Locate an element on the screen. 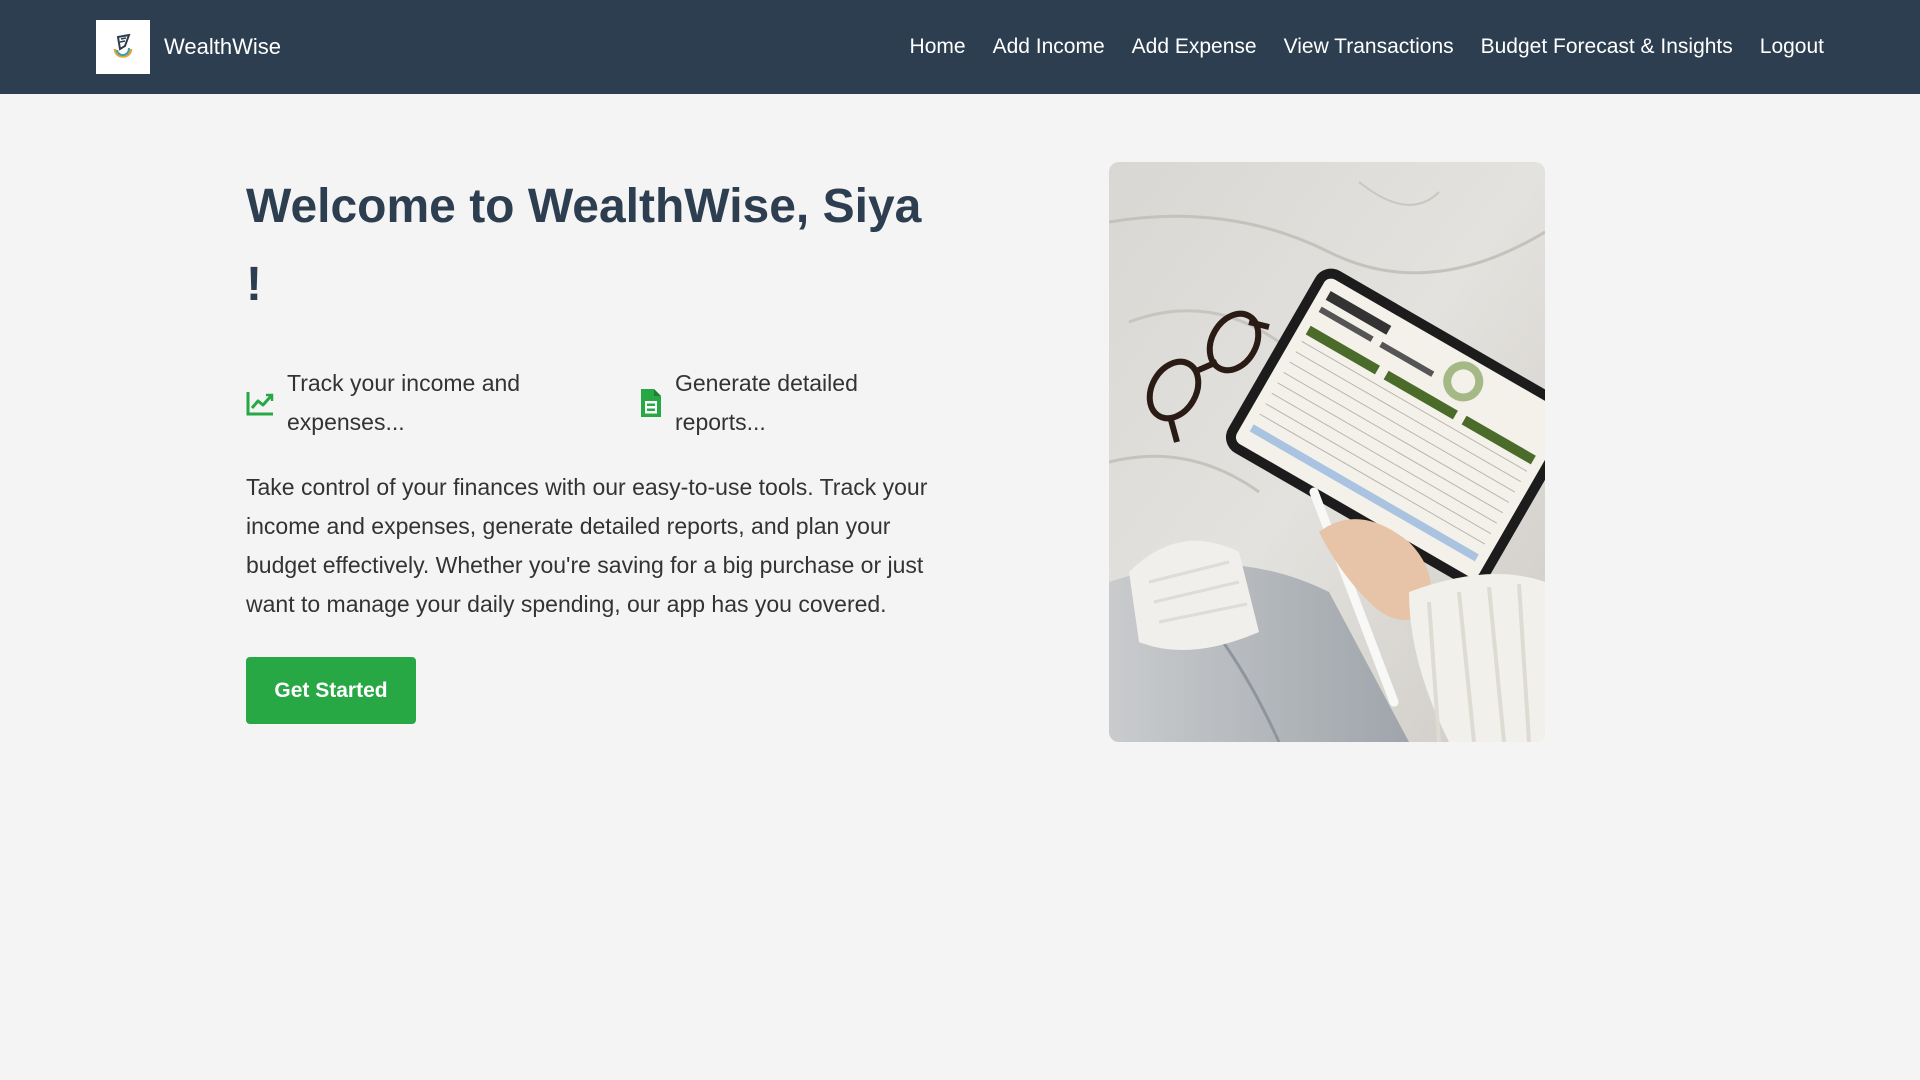  wealthwise-logo-icon is located at coordinates (123, 47).